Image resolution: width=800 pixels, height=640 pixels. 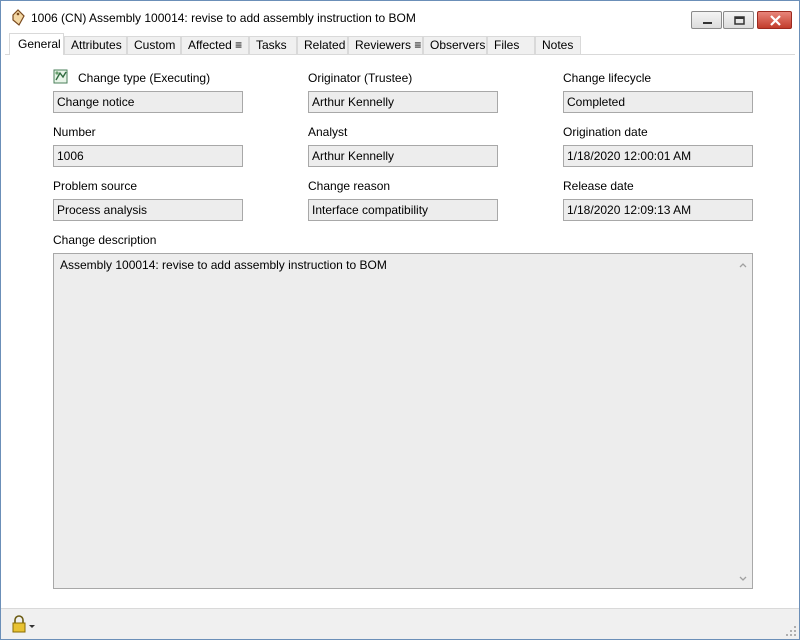 I want to click on restore-icon, so click(x=739, y=20).